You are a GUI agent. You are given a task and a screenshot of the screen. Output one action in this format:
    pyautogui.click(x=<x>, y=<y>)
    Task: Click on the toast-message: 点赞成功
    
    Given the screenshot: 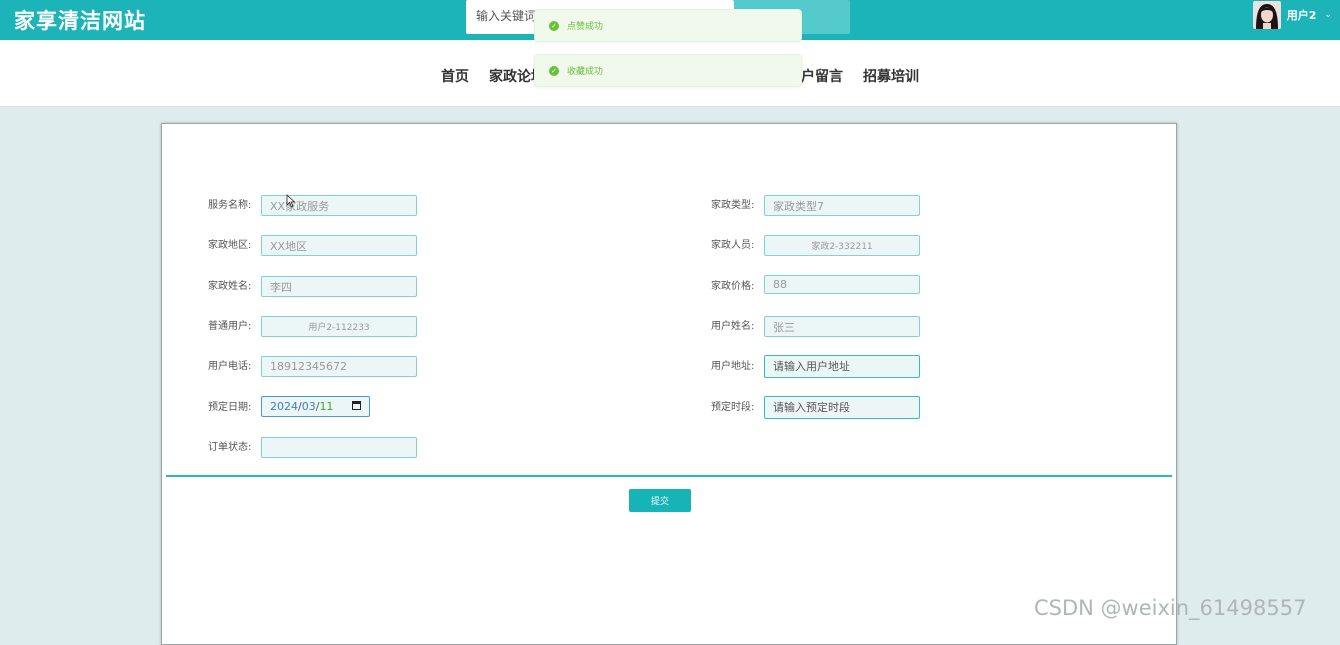 What is the action you would take?
    pyautogui.click(x=585, y=27)
    